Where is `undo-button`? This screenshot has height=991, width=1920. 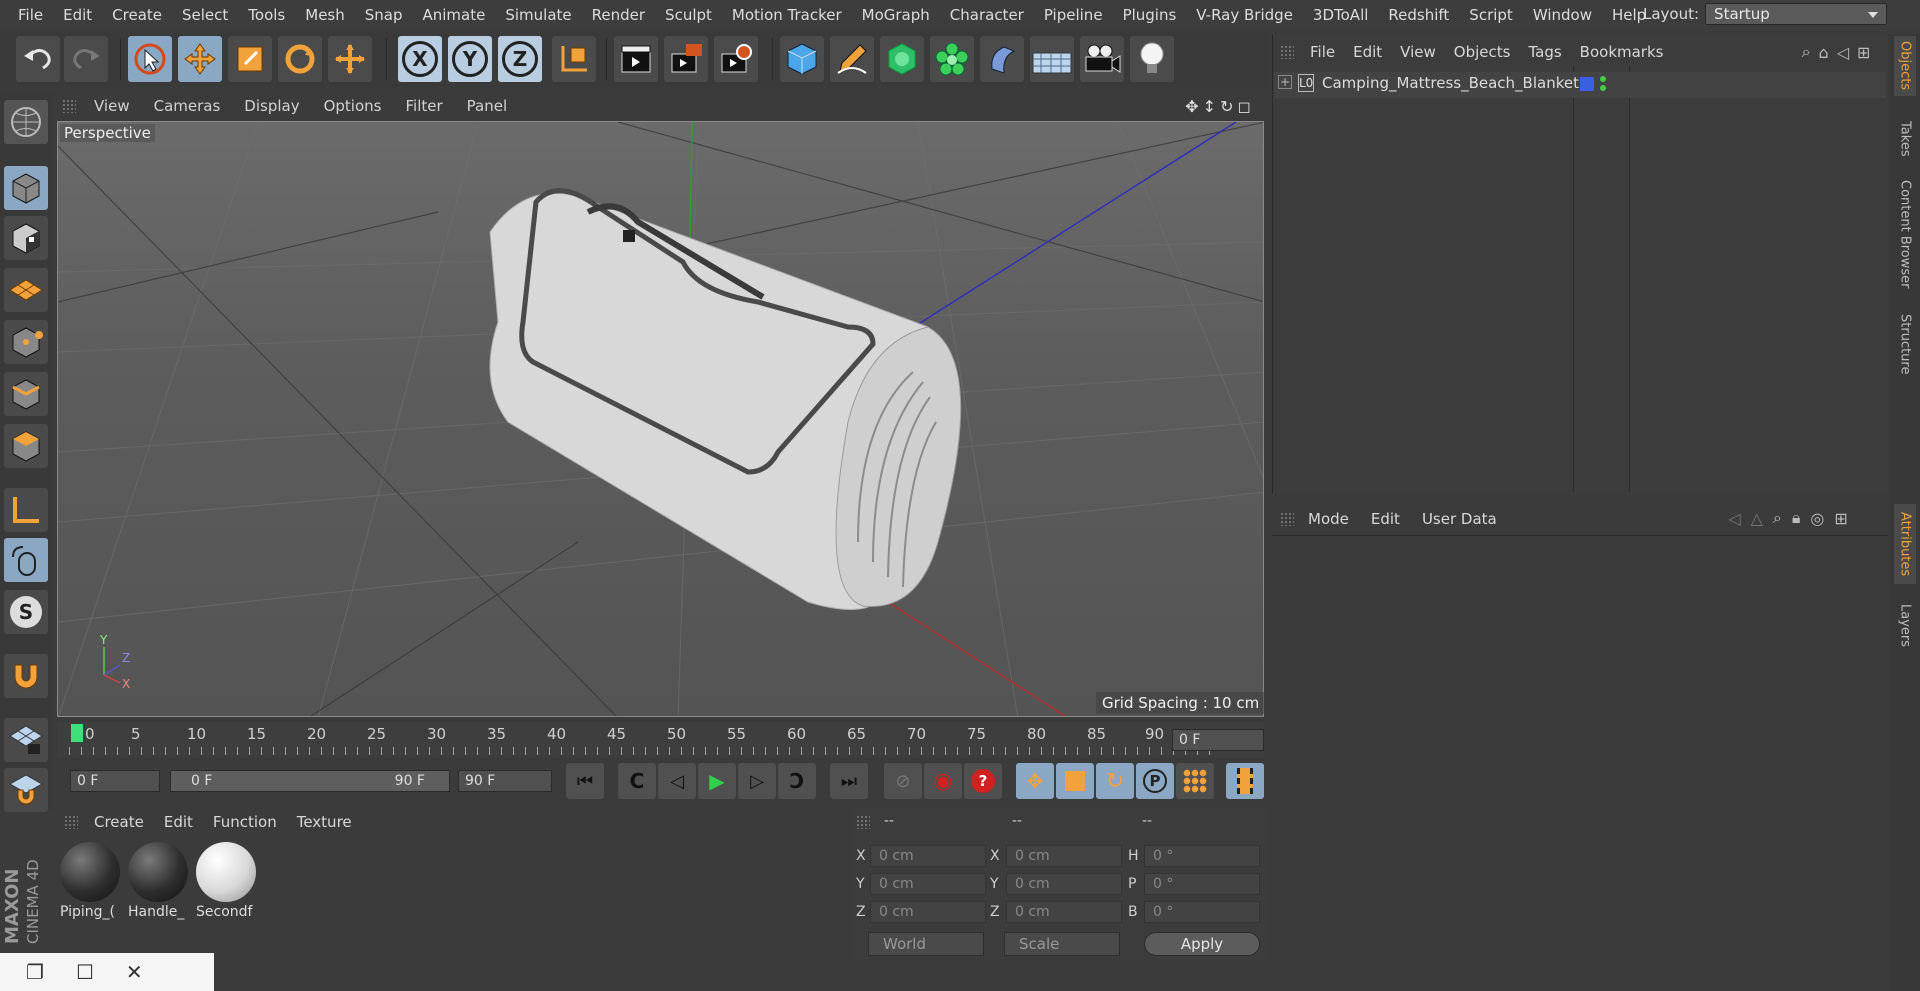 undo-button is located at coordinates (38, 59).